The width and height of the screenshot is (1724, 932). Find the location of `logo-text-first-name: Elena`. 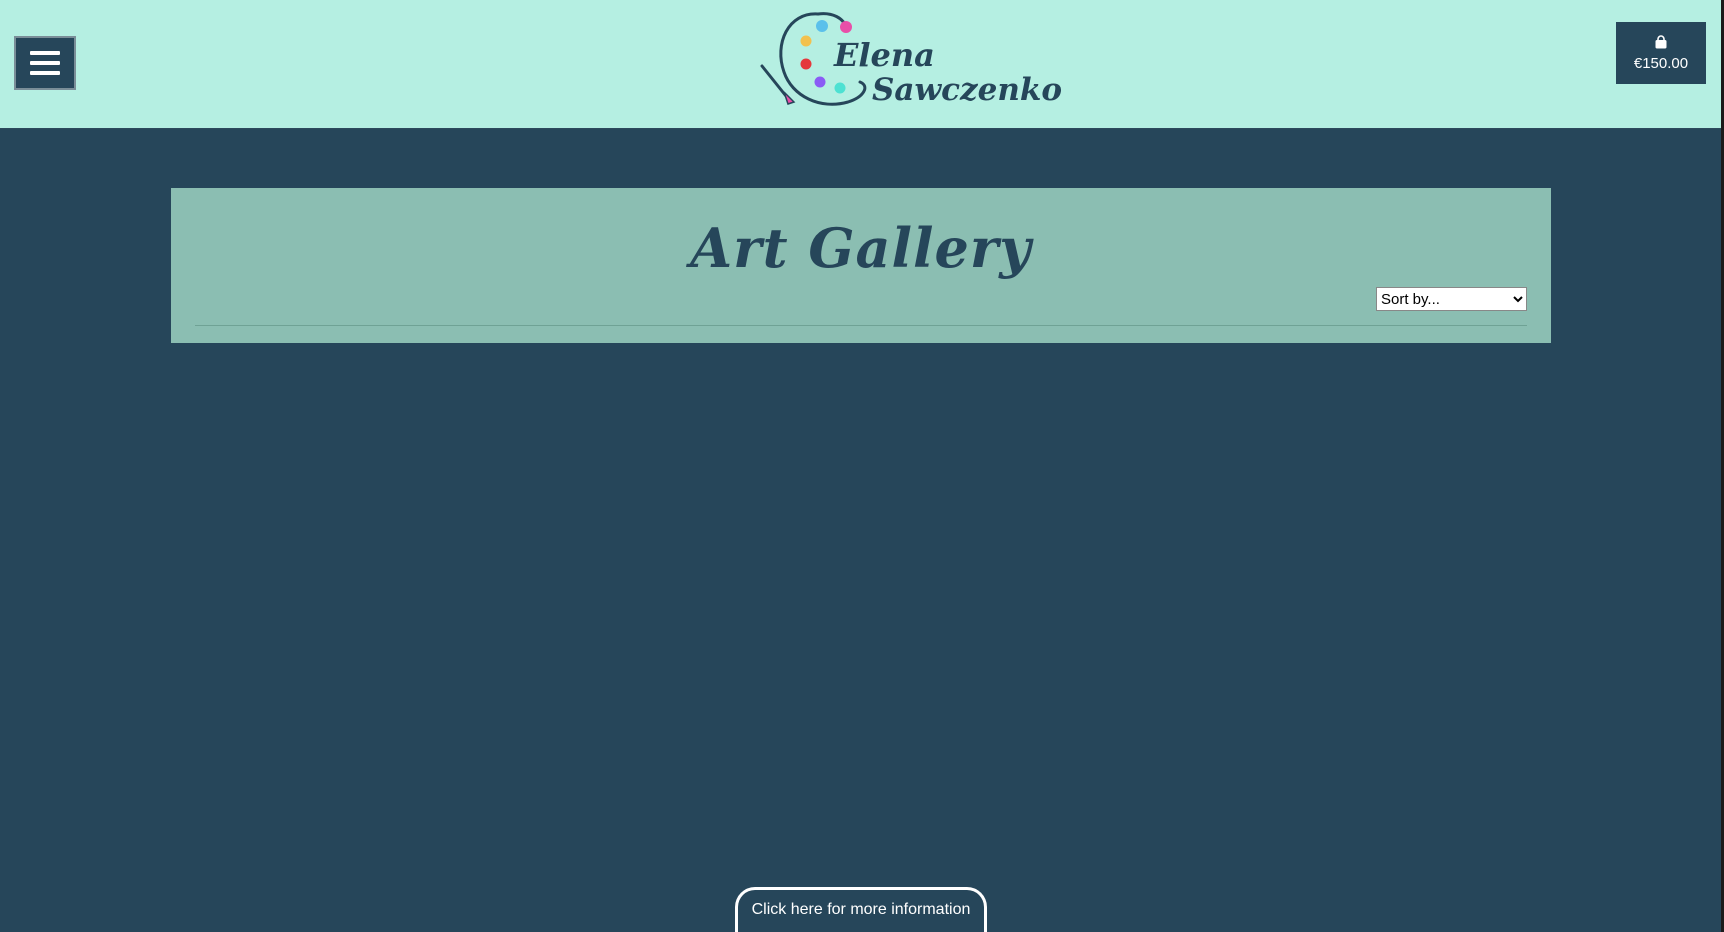

logo-text-first-name: Elena is located at coordinates (884, 55).